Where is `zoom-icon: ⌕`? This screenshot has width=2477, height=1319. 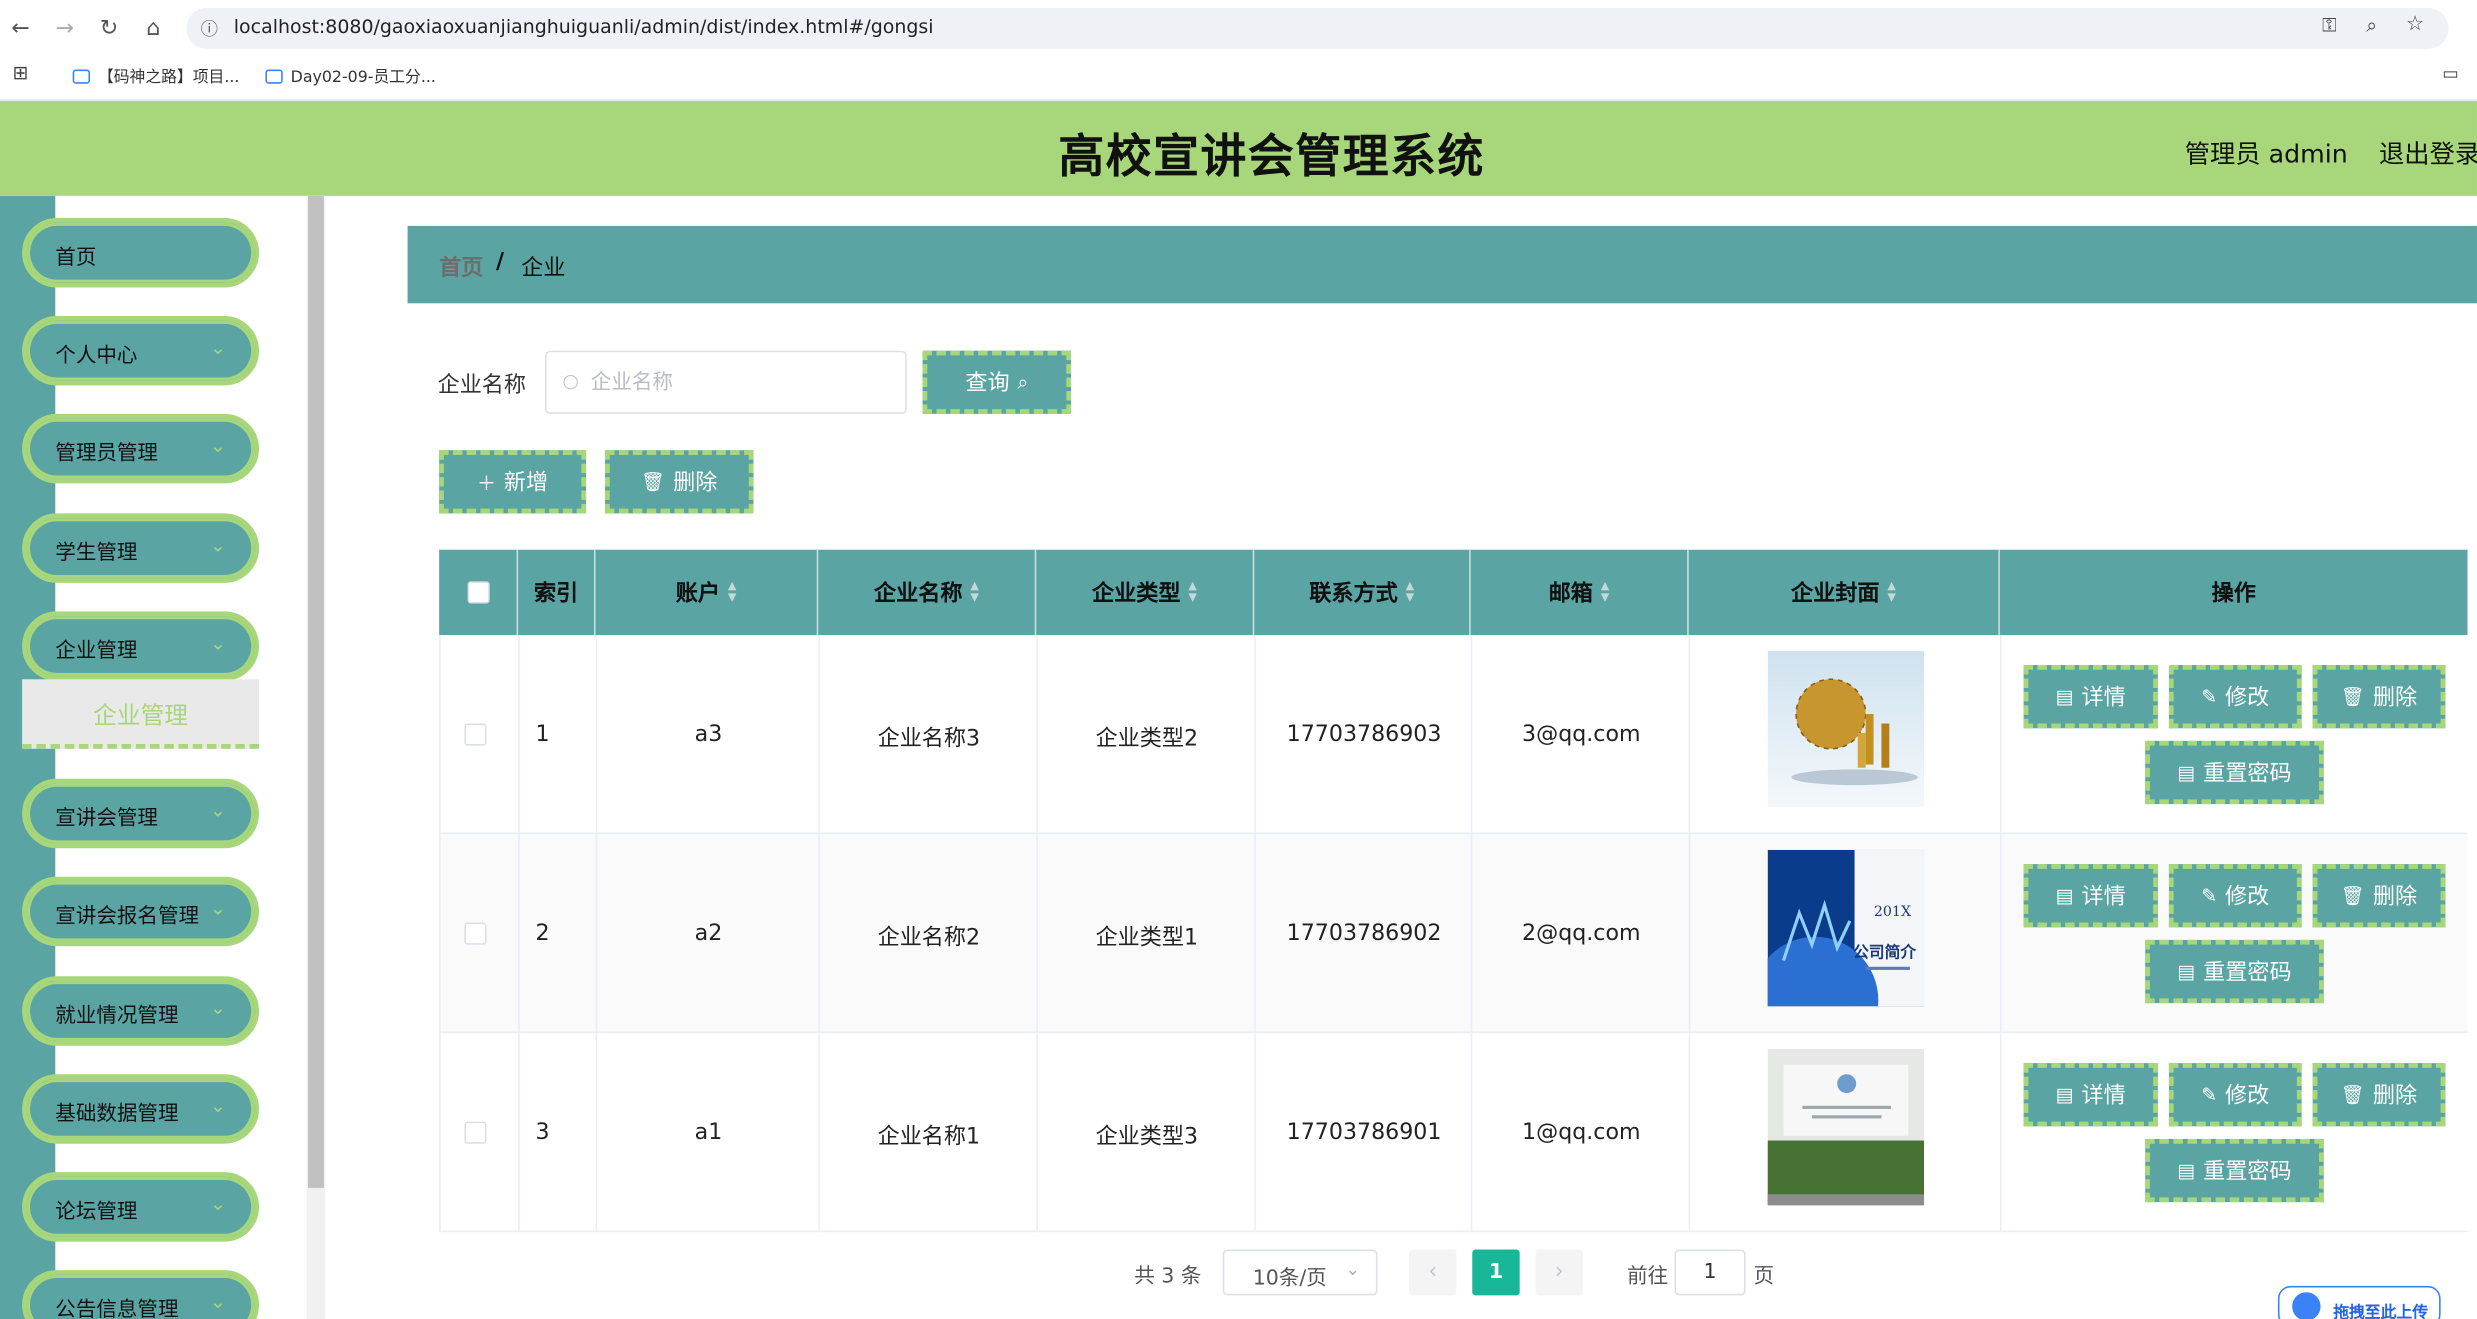
zoom-icon: ⌕ is located at coordinates (2371, 26).